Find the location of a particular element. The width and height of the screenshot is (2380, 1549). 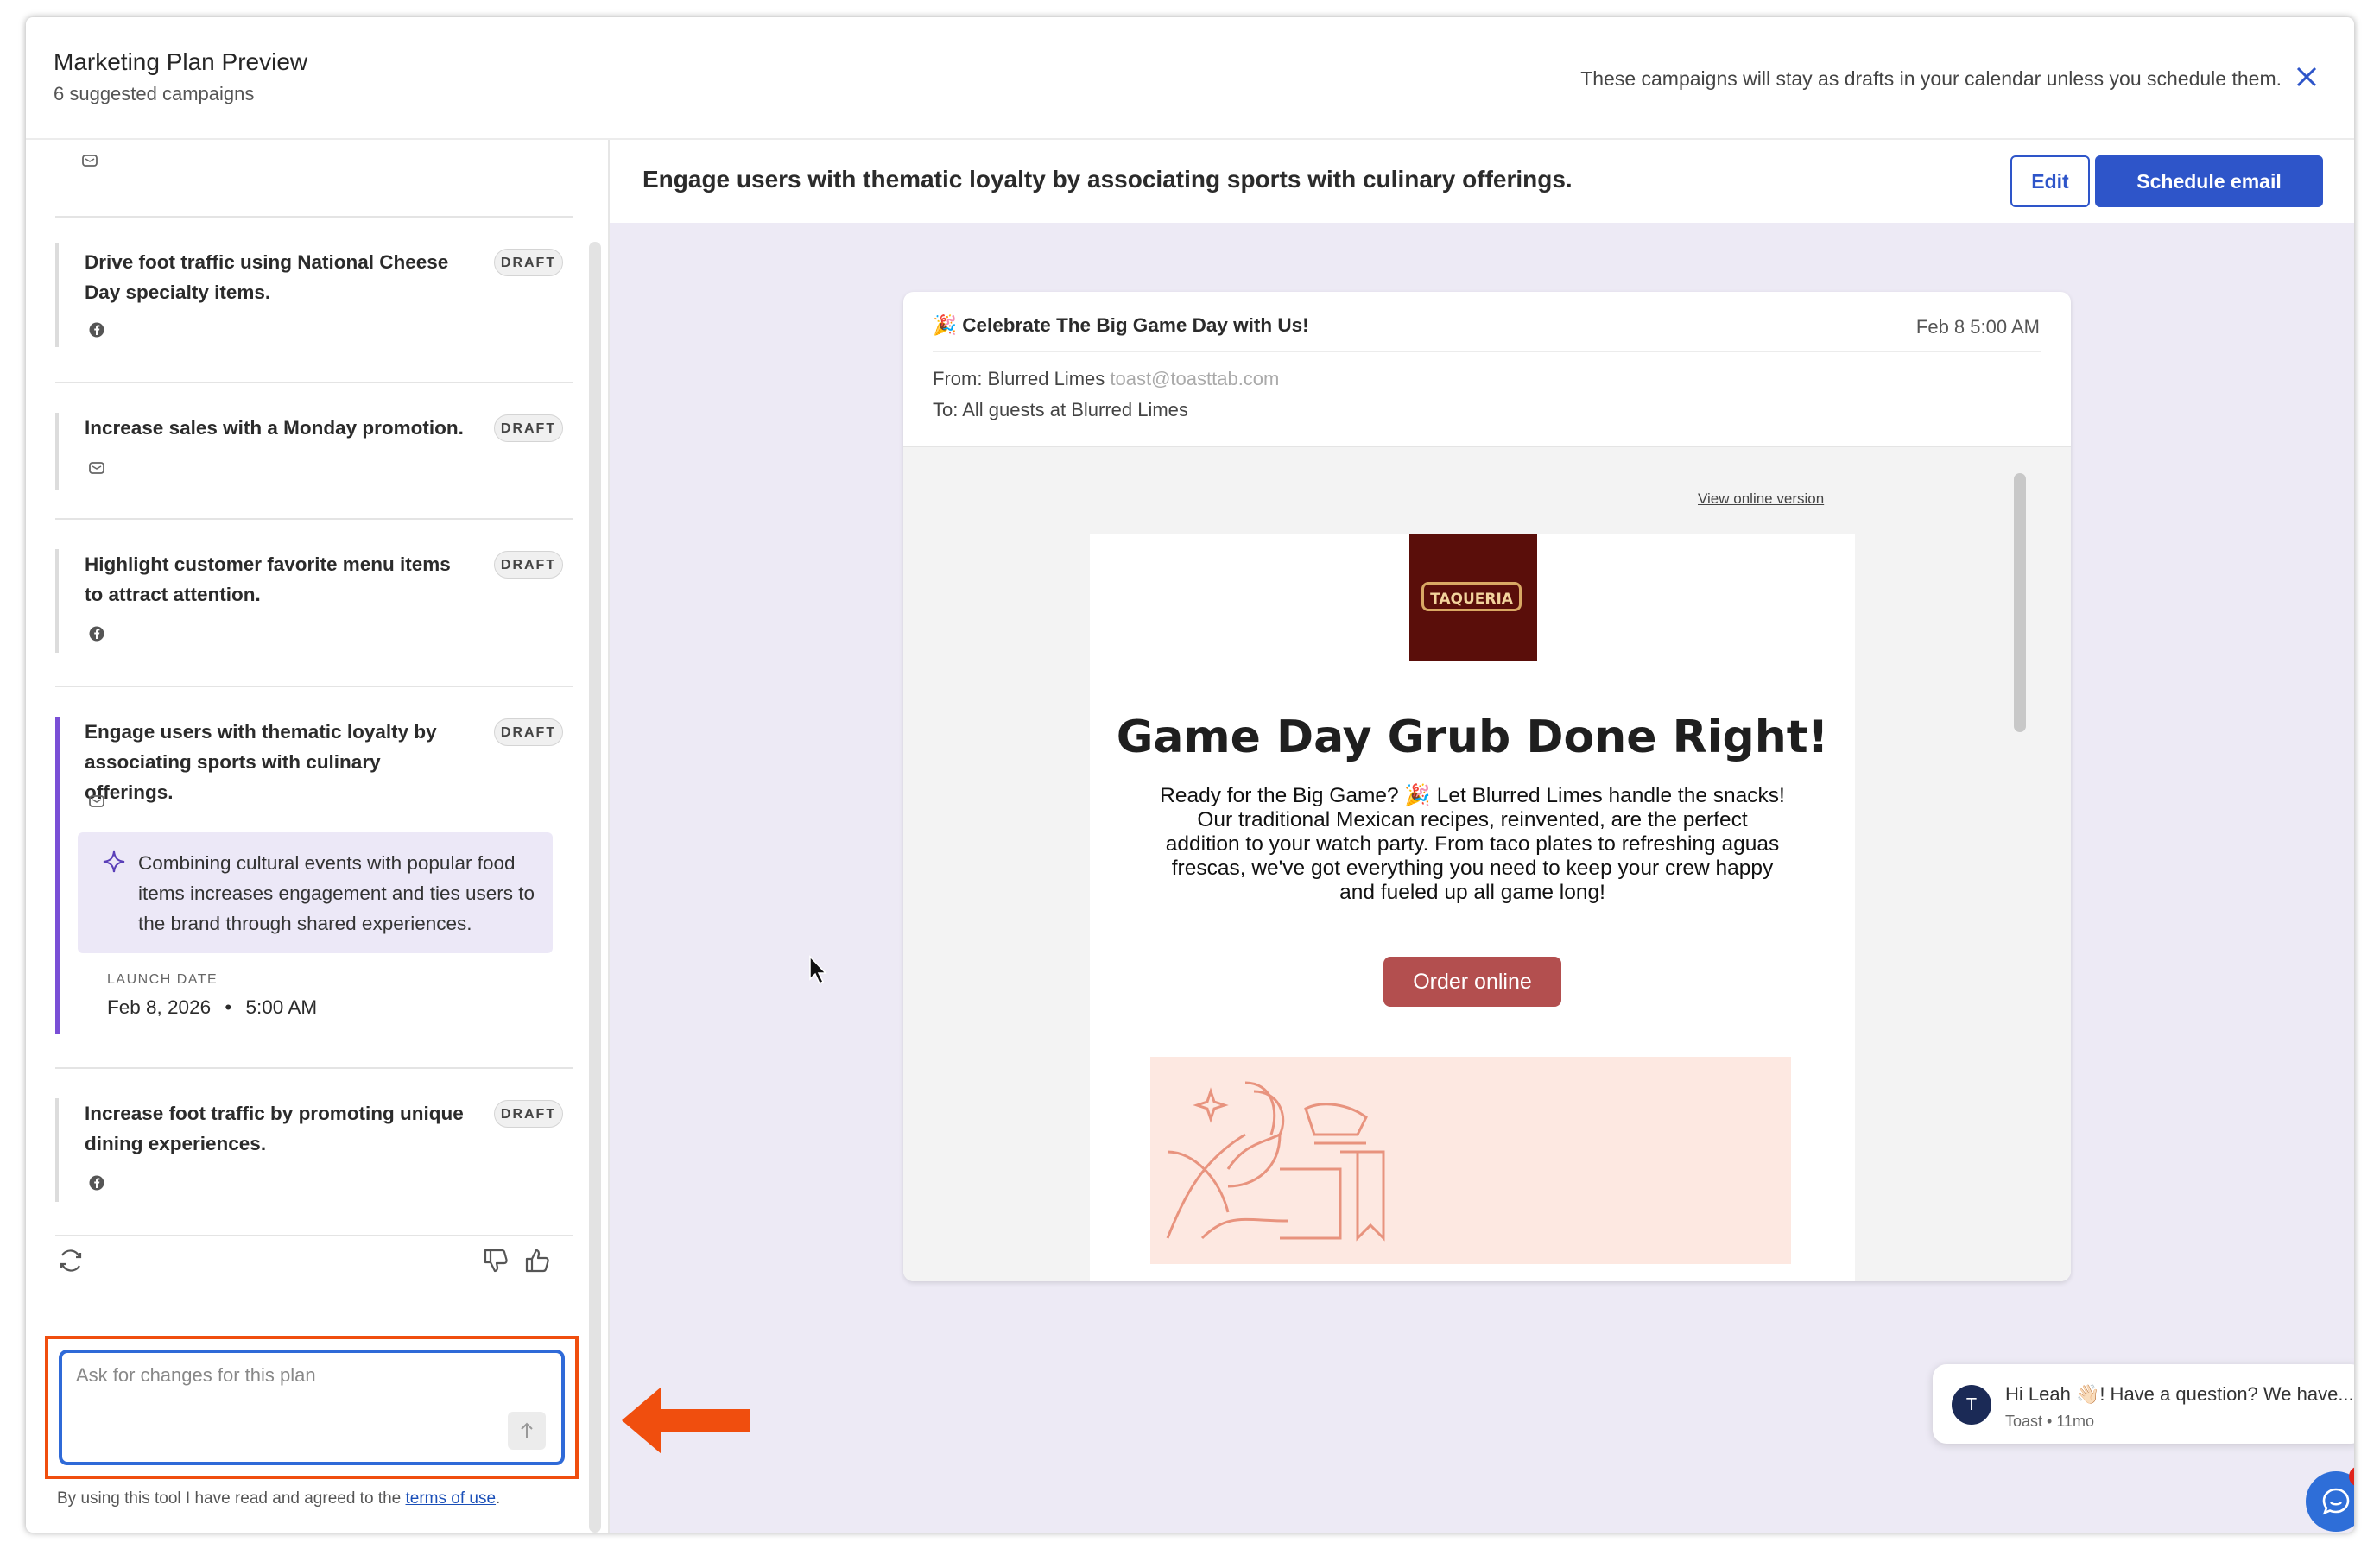

annotation-arrow-icon is located at coordinates (686, 1420).